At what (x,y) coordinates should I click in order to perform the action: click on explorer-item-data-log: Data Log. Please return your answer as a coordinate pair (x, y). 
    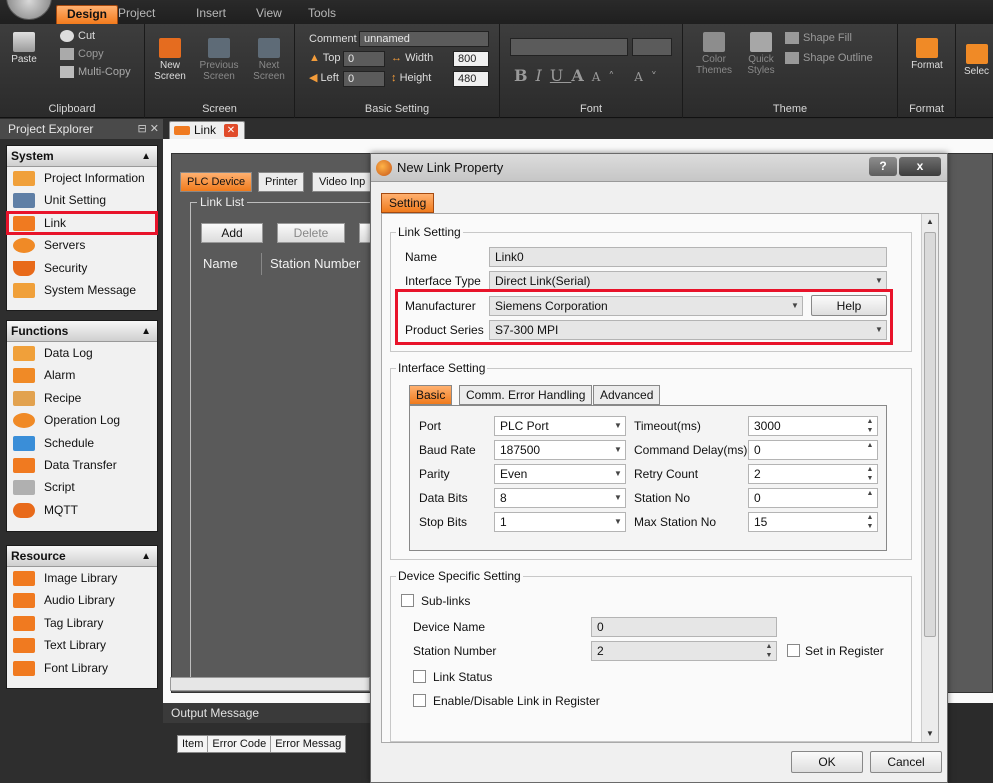
    Looking at the image, I should click on (82, 353).